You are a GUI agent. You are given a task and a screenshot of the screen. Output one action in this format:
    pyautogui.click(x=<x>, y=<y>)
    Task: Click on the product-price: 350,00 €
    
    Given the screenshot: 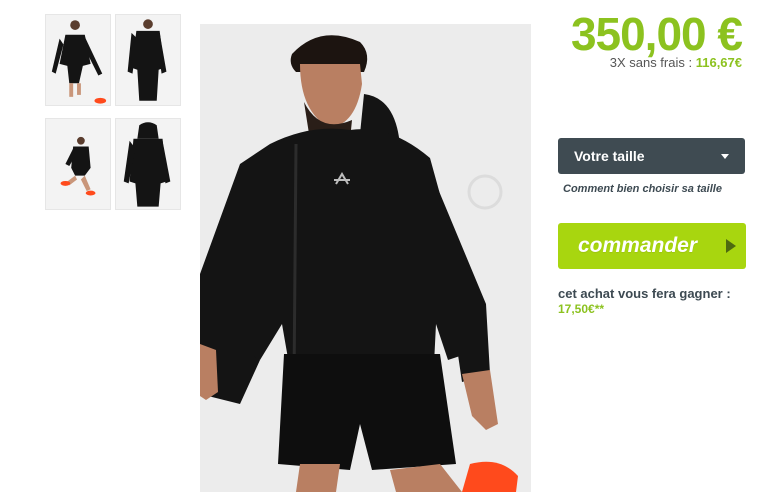 What is the action you would take?
    pyautogui.click(x=656, y=34)
    